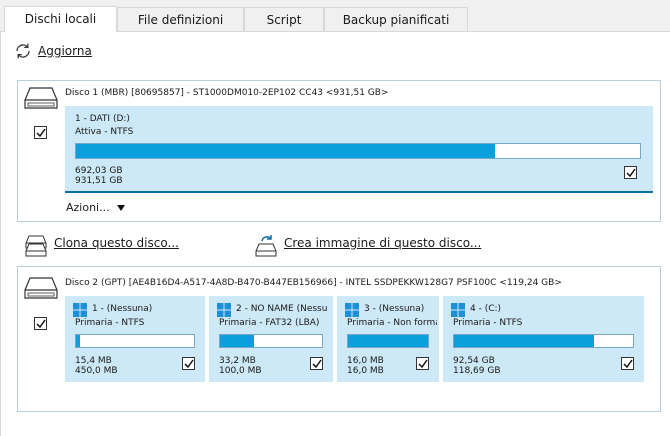  Describe the element at coordinates (486, 309) in the screenshot. I see `partition-title: 4 - (C:)` at that location.